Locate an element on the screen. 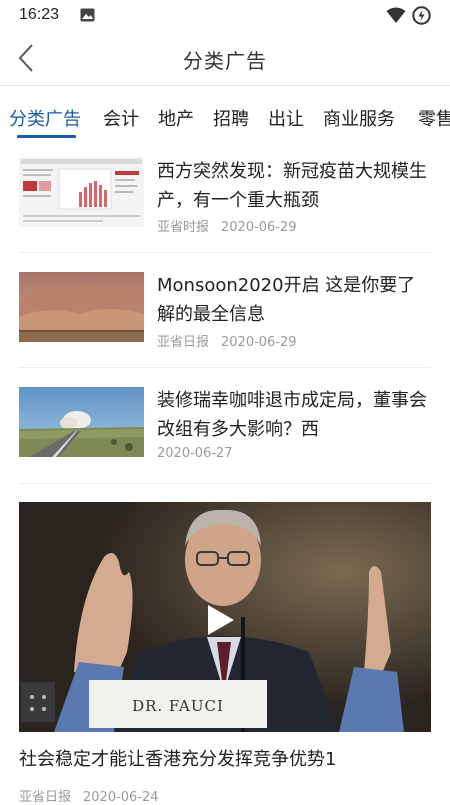 This screenshot has width=450, height=805. news-meta: 亚省日报 2020-06-29 is located at coordinates (227, 340).